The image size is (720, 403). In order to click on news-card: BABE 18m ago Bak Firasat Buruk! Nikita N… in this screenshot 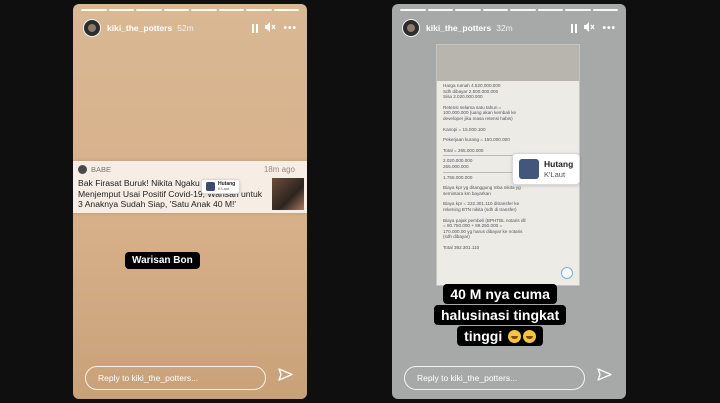, I will do `click(190, 187)`.